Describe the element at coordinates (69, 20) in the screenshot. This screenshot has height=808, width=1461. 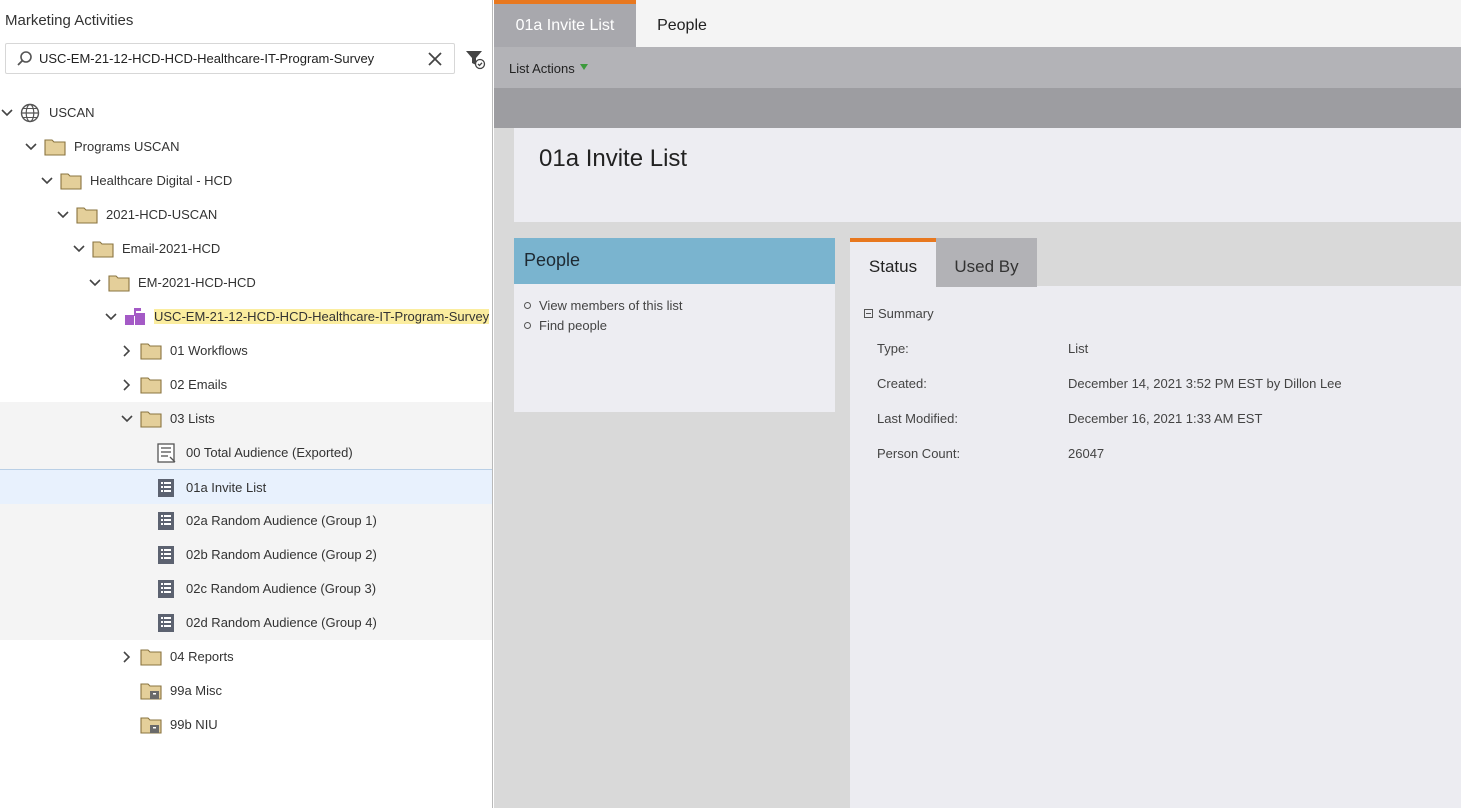
I see `panel-title: Marketing Activities` at that location.